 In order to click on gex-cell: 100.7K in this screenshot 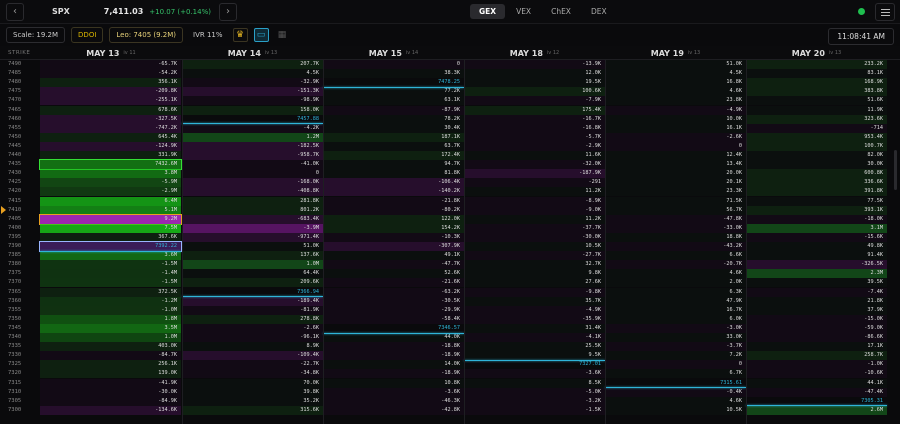, I will do `click(816, 146)`.